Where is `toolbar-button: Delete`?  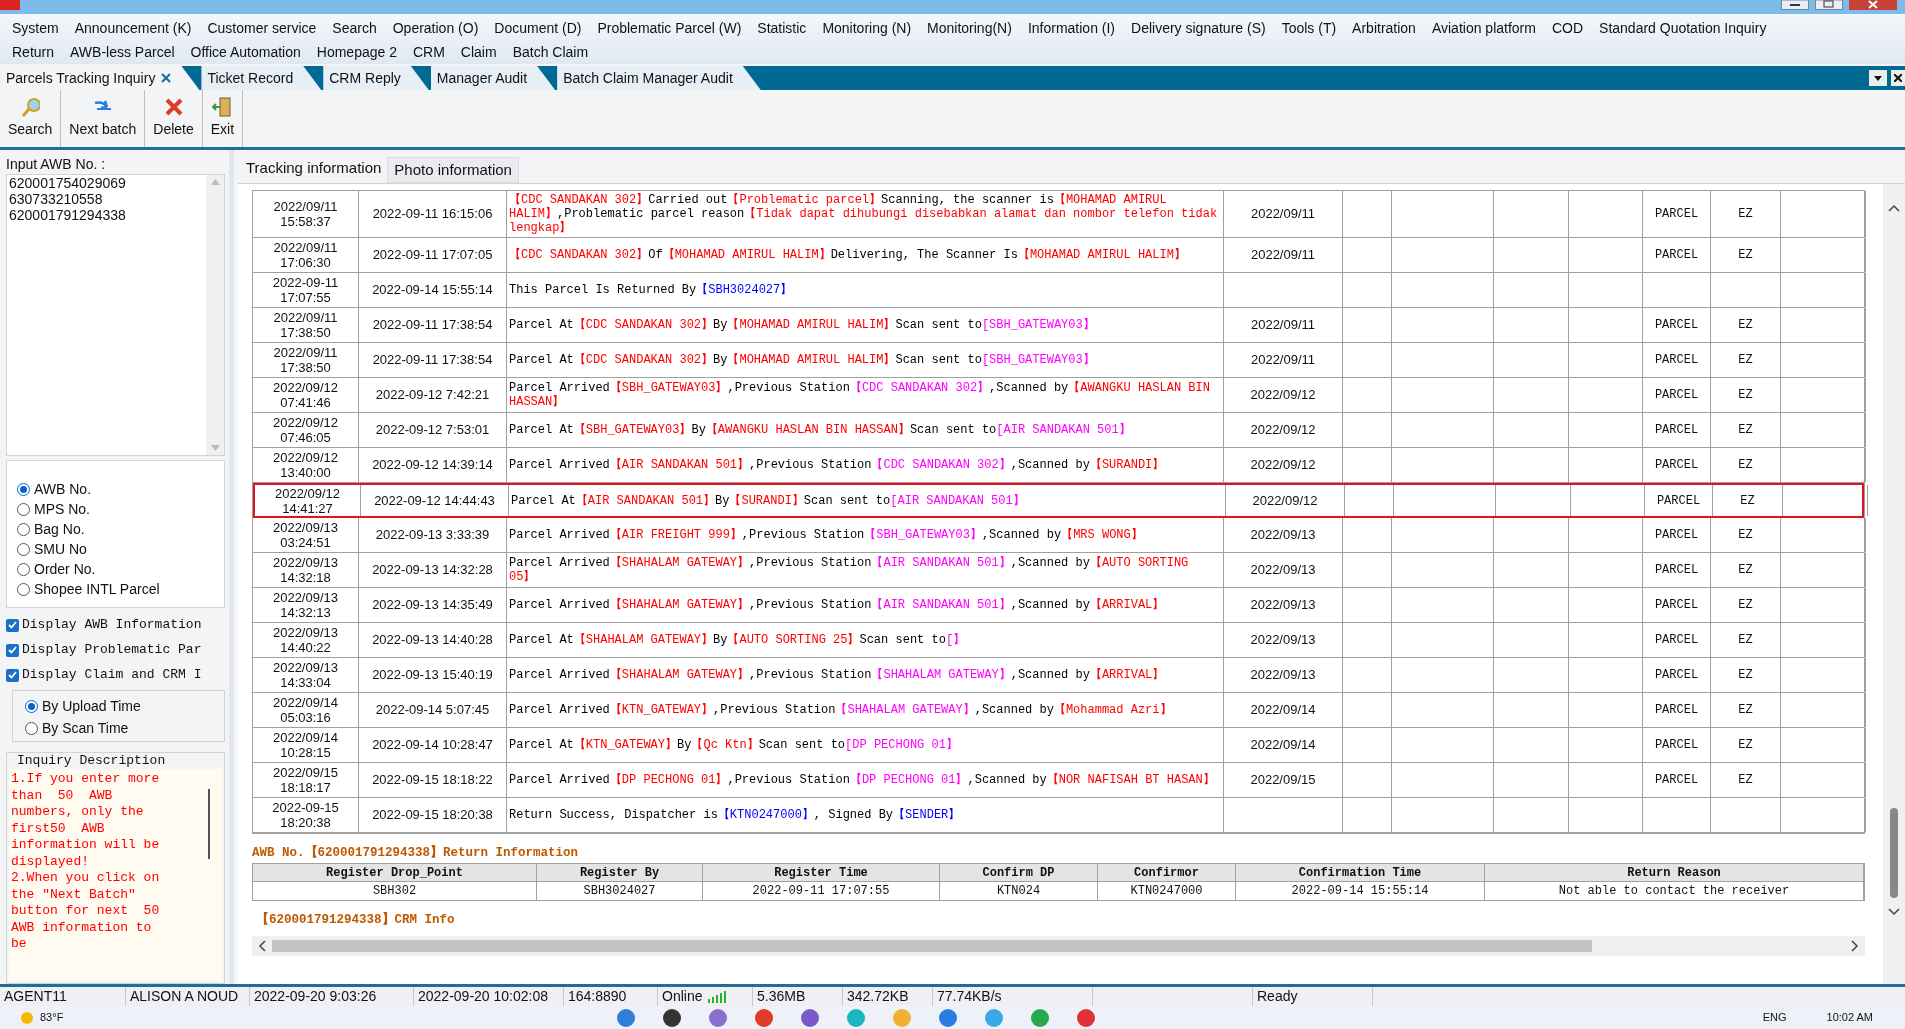
toolbar-button: Delete is located at coordinates (174, 118).